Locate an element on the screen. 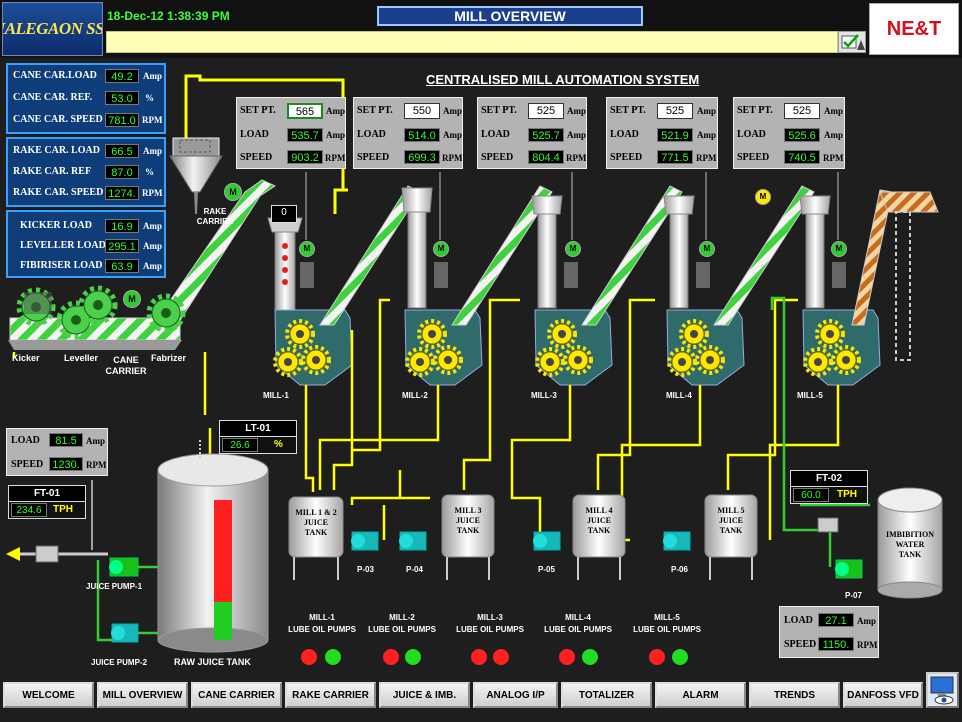 The image size is (962, 722). cane-carrier-motor-icon: M is located at coordinates (132, 299).